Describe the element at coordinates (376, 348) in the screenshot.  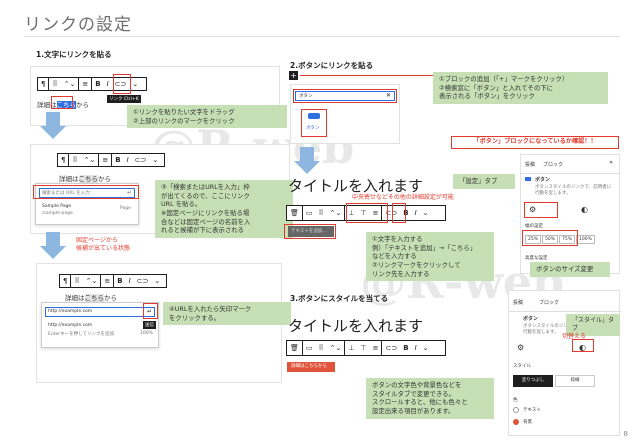
I see `valign-icon: ≡` at that location.